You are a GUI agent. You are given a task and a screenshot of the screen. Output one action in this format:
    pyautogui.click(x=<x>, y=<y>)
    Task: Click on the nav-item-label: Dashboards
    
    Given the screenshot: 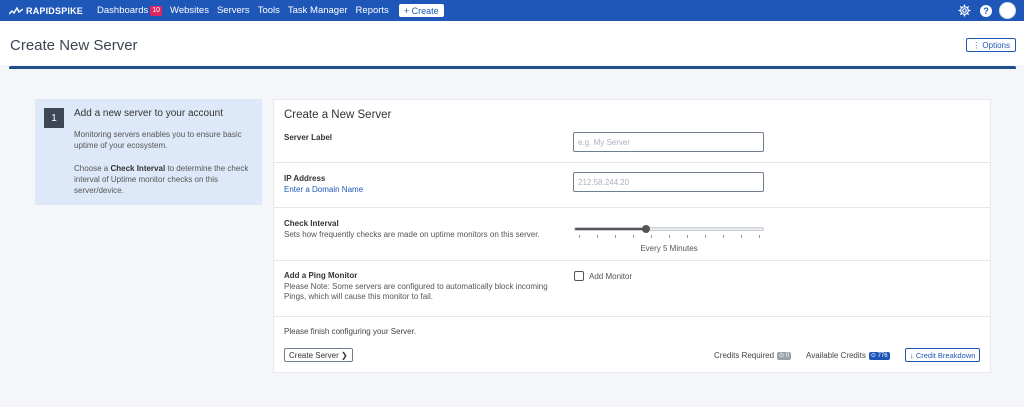 What is the action you would take?
    pyautogui.click(x=123, y=10)
    